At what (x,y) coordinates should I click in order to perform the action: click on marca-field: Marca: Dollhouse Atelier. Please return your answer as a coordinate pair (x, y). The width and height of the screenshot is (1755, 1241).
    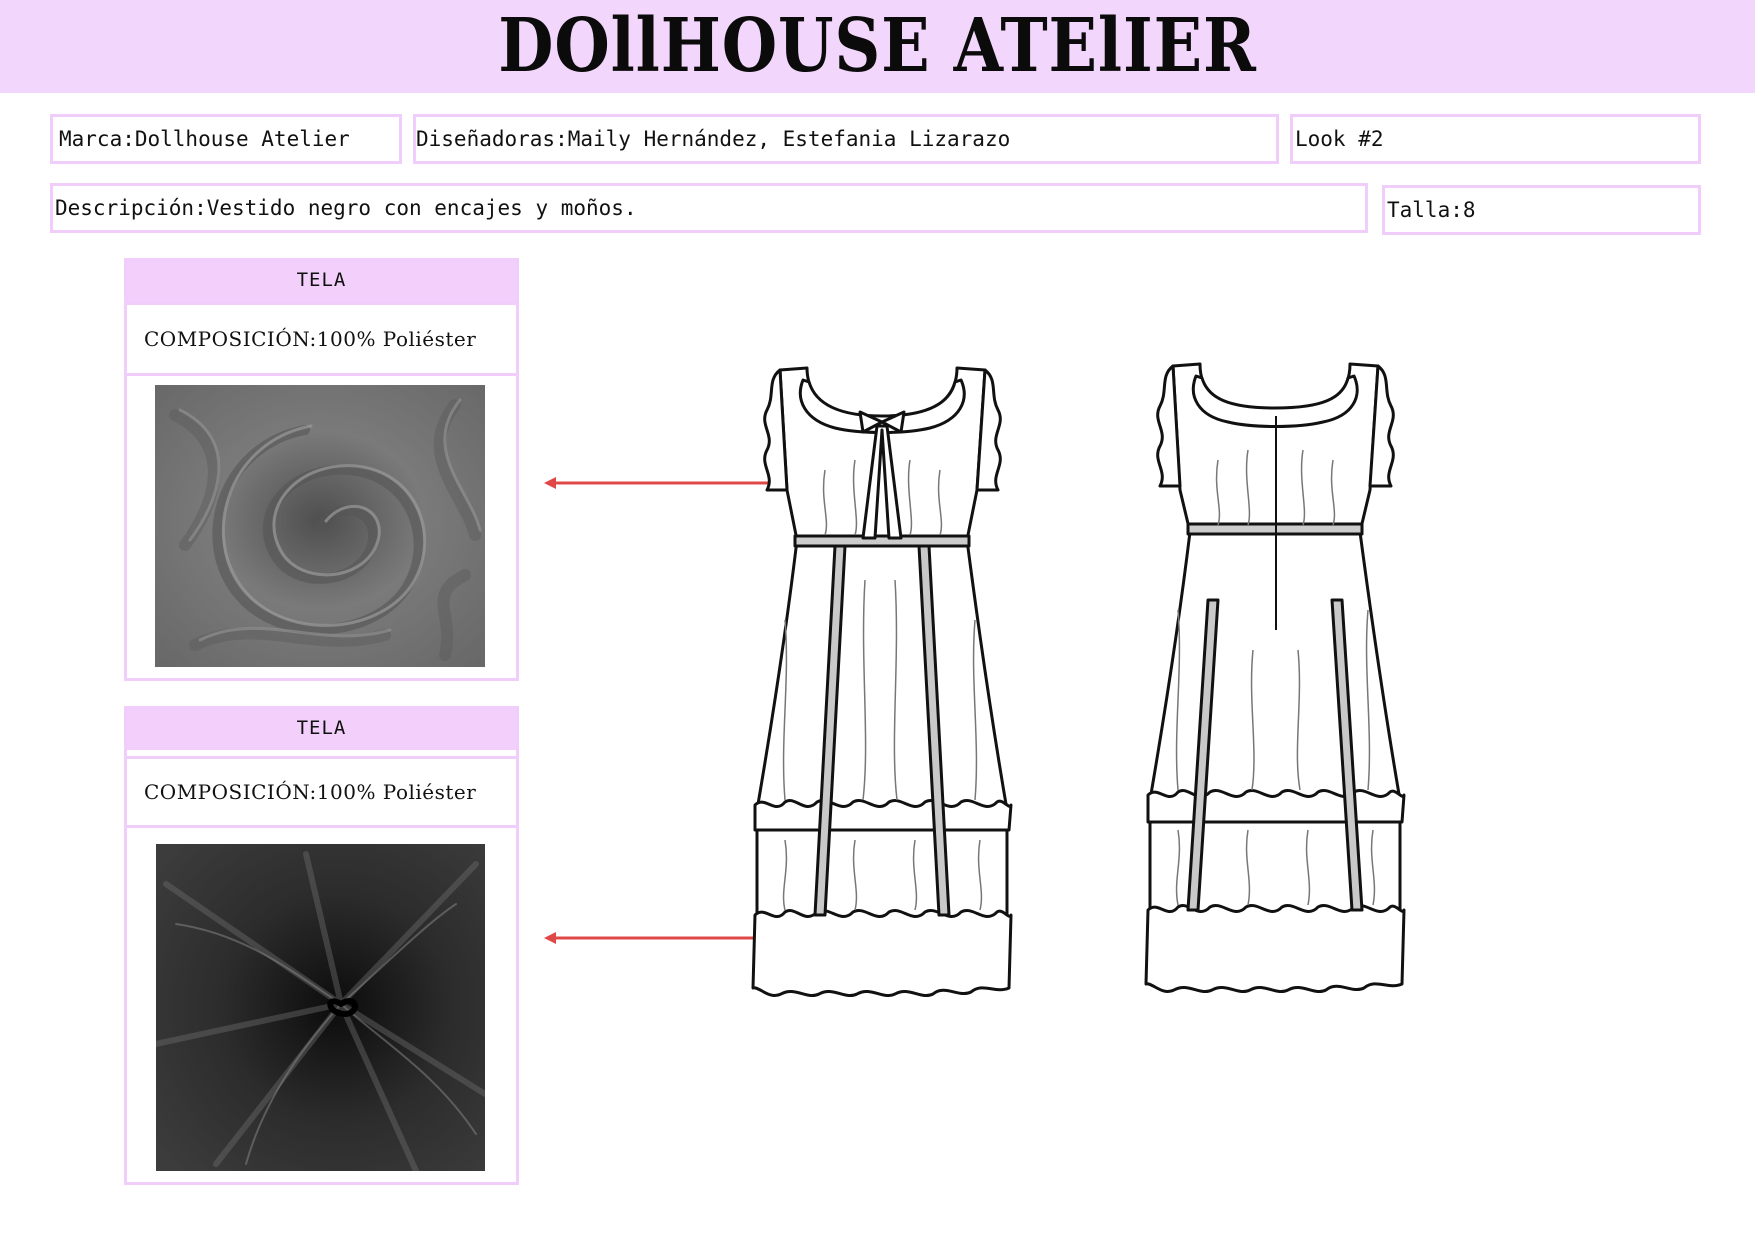
    Looking at the image, I should click on (226, 139).